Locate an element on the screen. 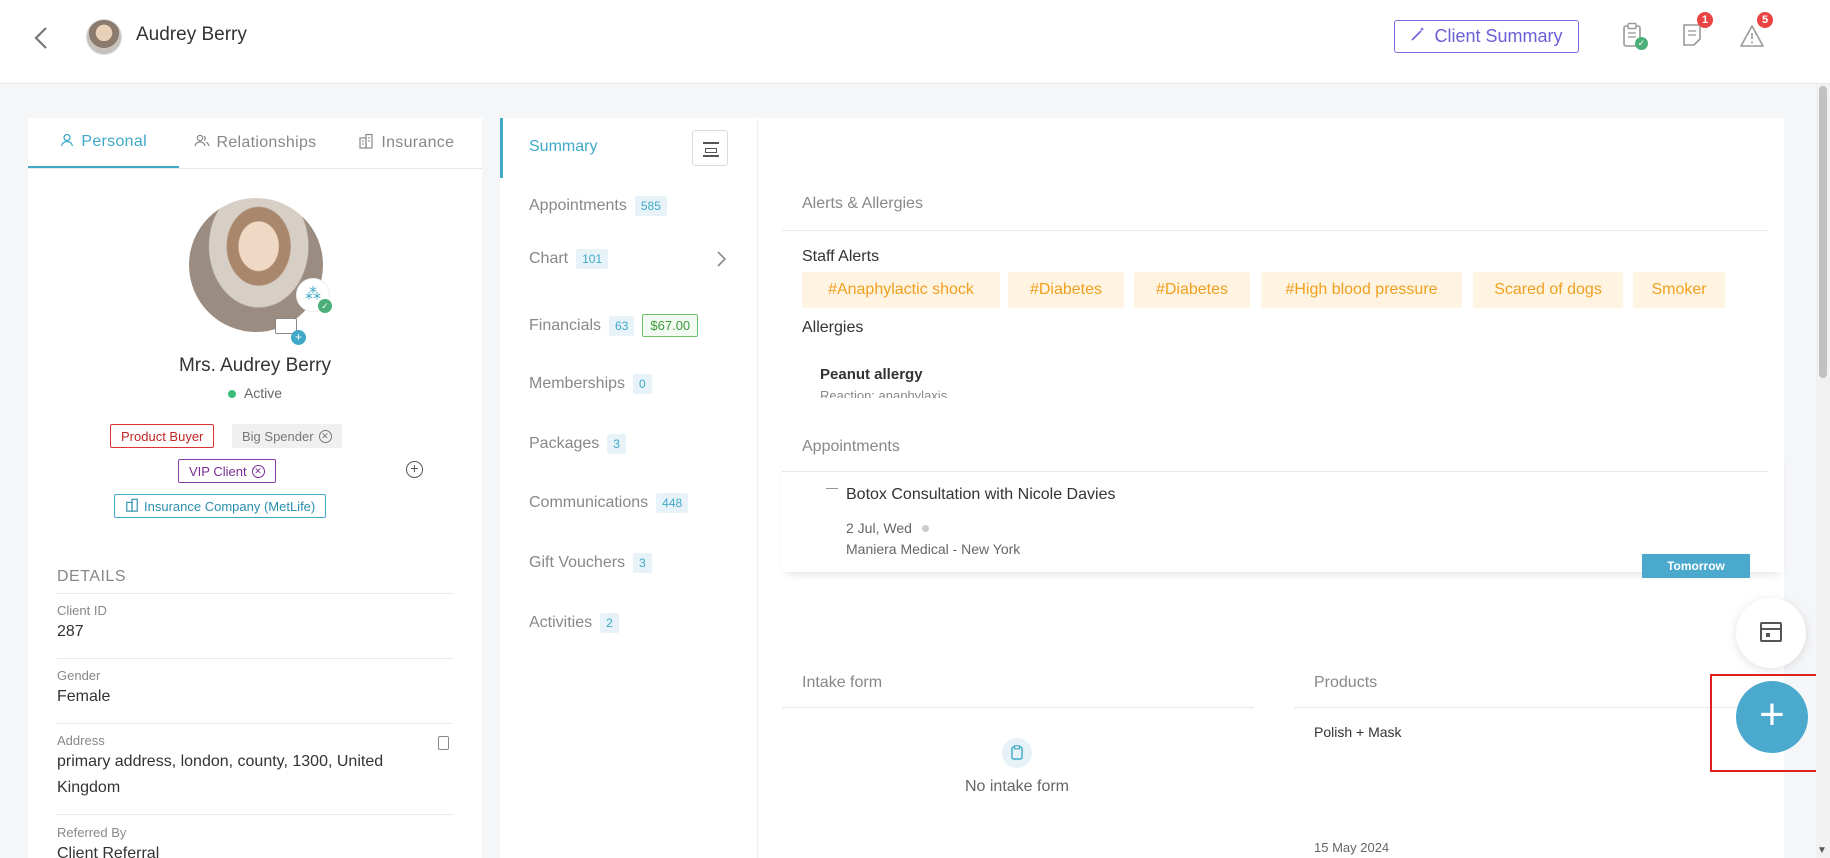  tag-insurance: Insurance Company (MetLife) is located at coordinates (220, 506).